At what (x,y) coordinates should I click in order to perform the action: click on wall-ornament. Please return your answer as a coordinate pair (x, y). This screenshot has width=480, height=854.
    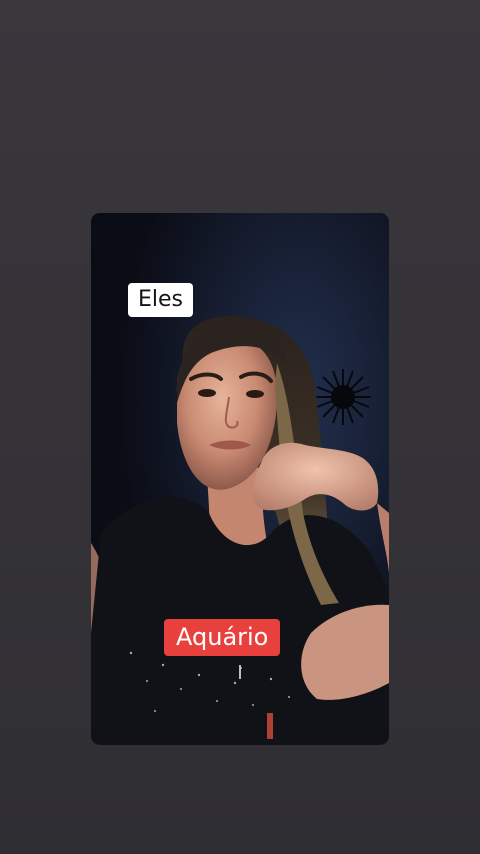
    Looking at the image, I should click on (343, 397).